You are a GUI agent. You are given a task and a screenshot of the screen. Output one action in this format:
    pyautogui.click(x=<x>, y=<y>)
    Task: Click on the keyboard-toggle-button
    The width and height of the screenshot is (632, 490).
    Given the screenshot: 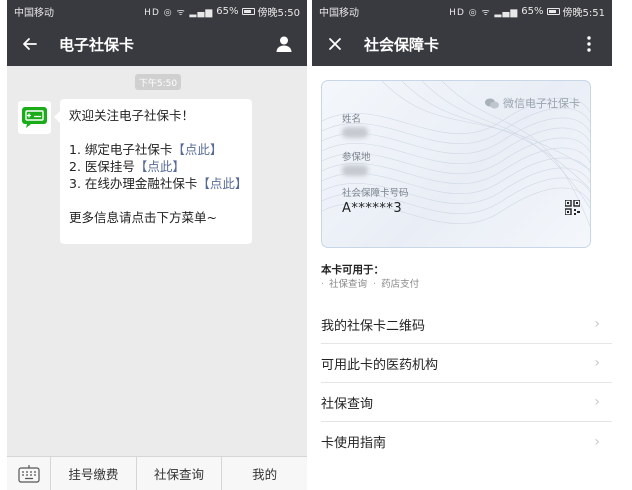 What is the action you would take?
    pyautogui.click(x=29, y=473)
    